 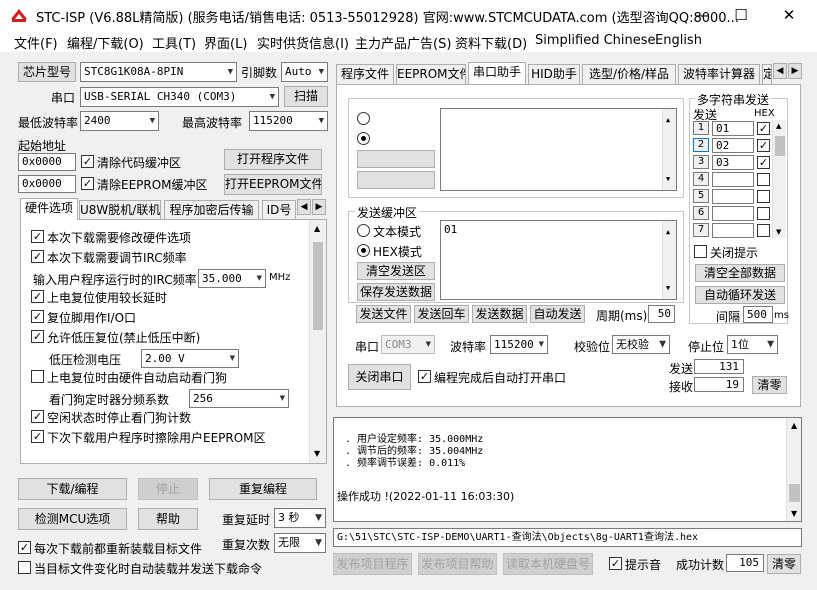 What do you see at coordinates (491, 42) in the screenshot?
I see `menu-downloads: 资料下载(D)` at bounding box center [491, 42].